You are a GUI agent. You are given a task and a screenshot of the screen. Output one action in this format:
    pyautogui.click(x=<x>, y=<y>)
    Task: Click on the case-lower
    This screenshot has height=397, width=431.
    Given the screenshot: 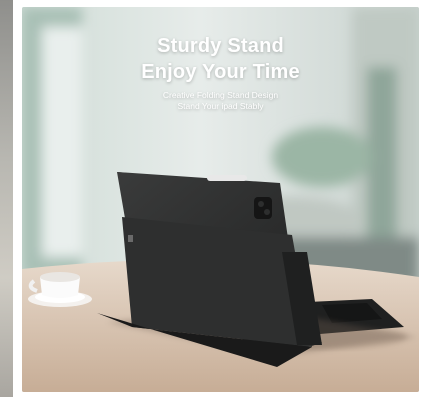 What is the action you would take?
    pyautogui.click(x=217, y=282)
    